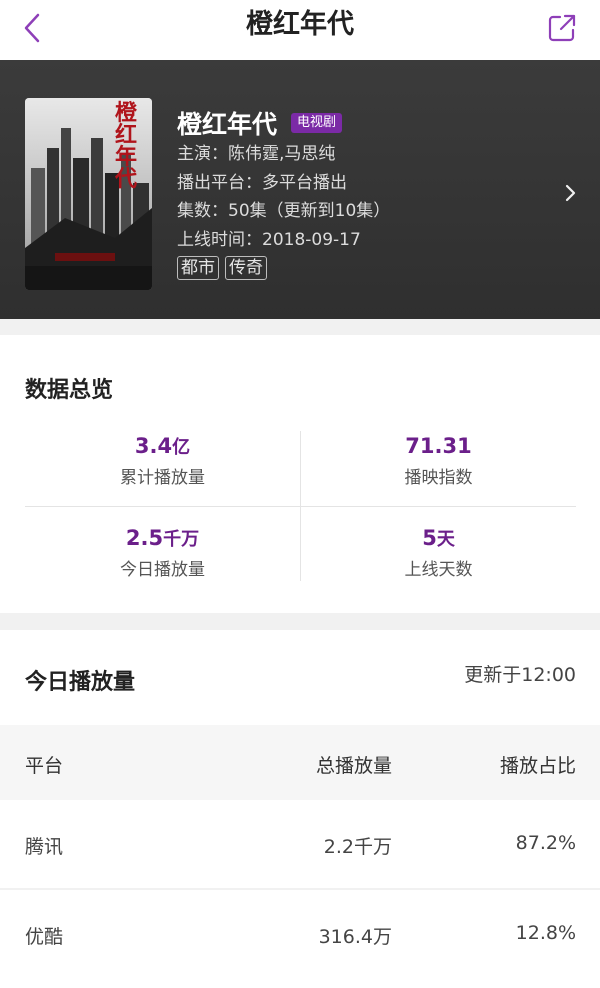 The height and width of the screenshot is (988, 600). Describe the element at coordinates (246, 268) in the screenshot. I see `genre-tag: 传奇` at that location.